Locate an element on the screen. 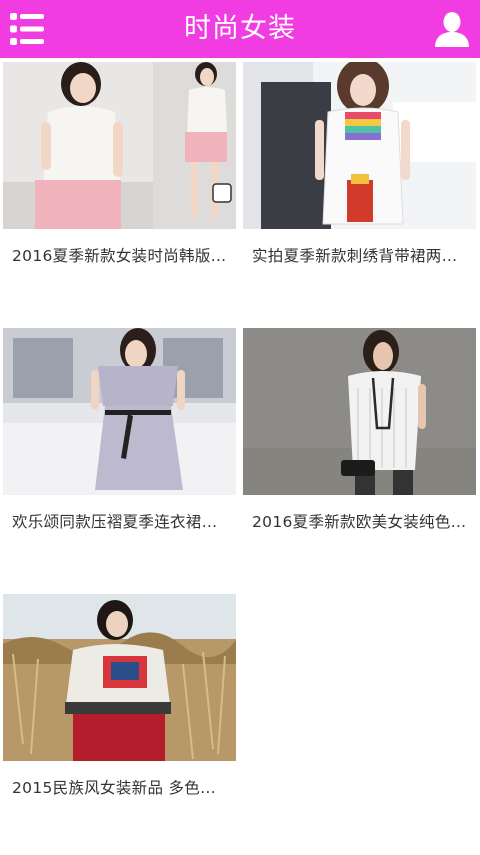  app-header: 时尚女装 is located at coordinates (240, 29).